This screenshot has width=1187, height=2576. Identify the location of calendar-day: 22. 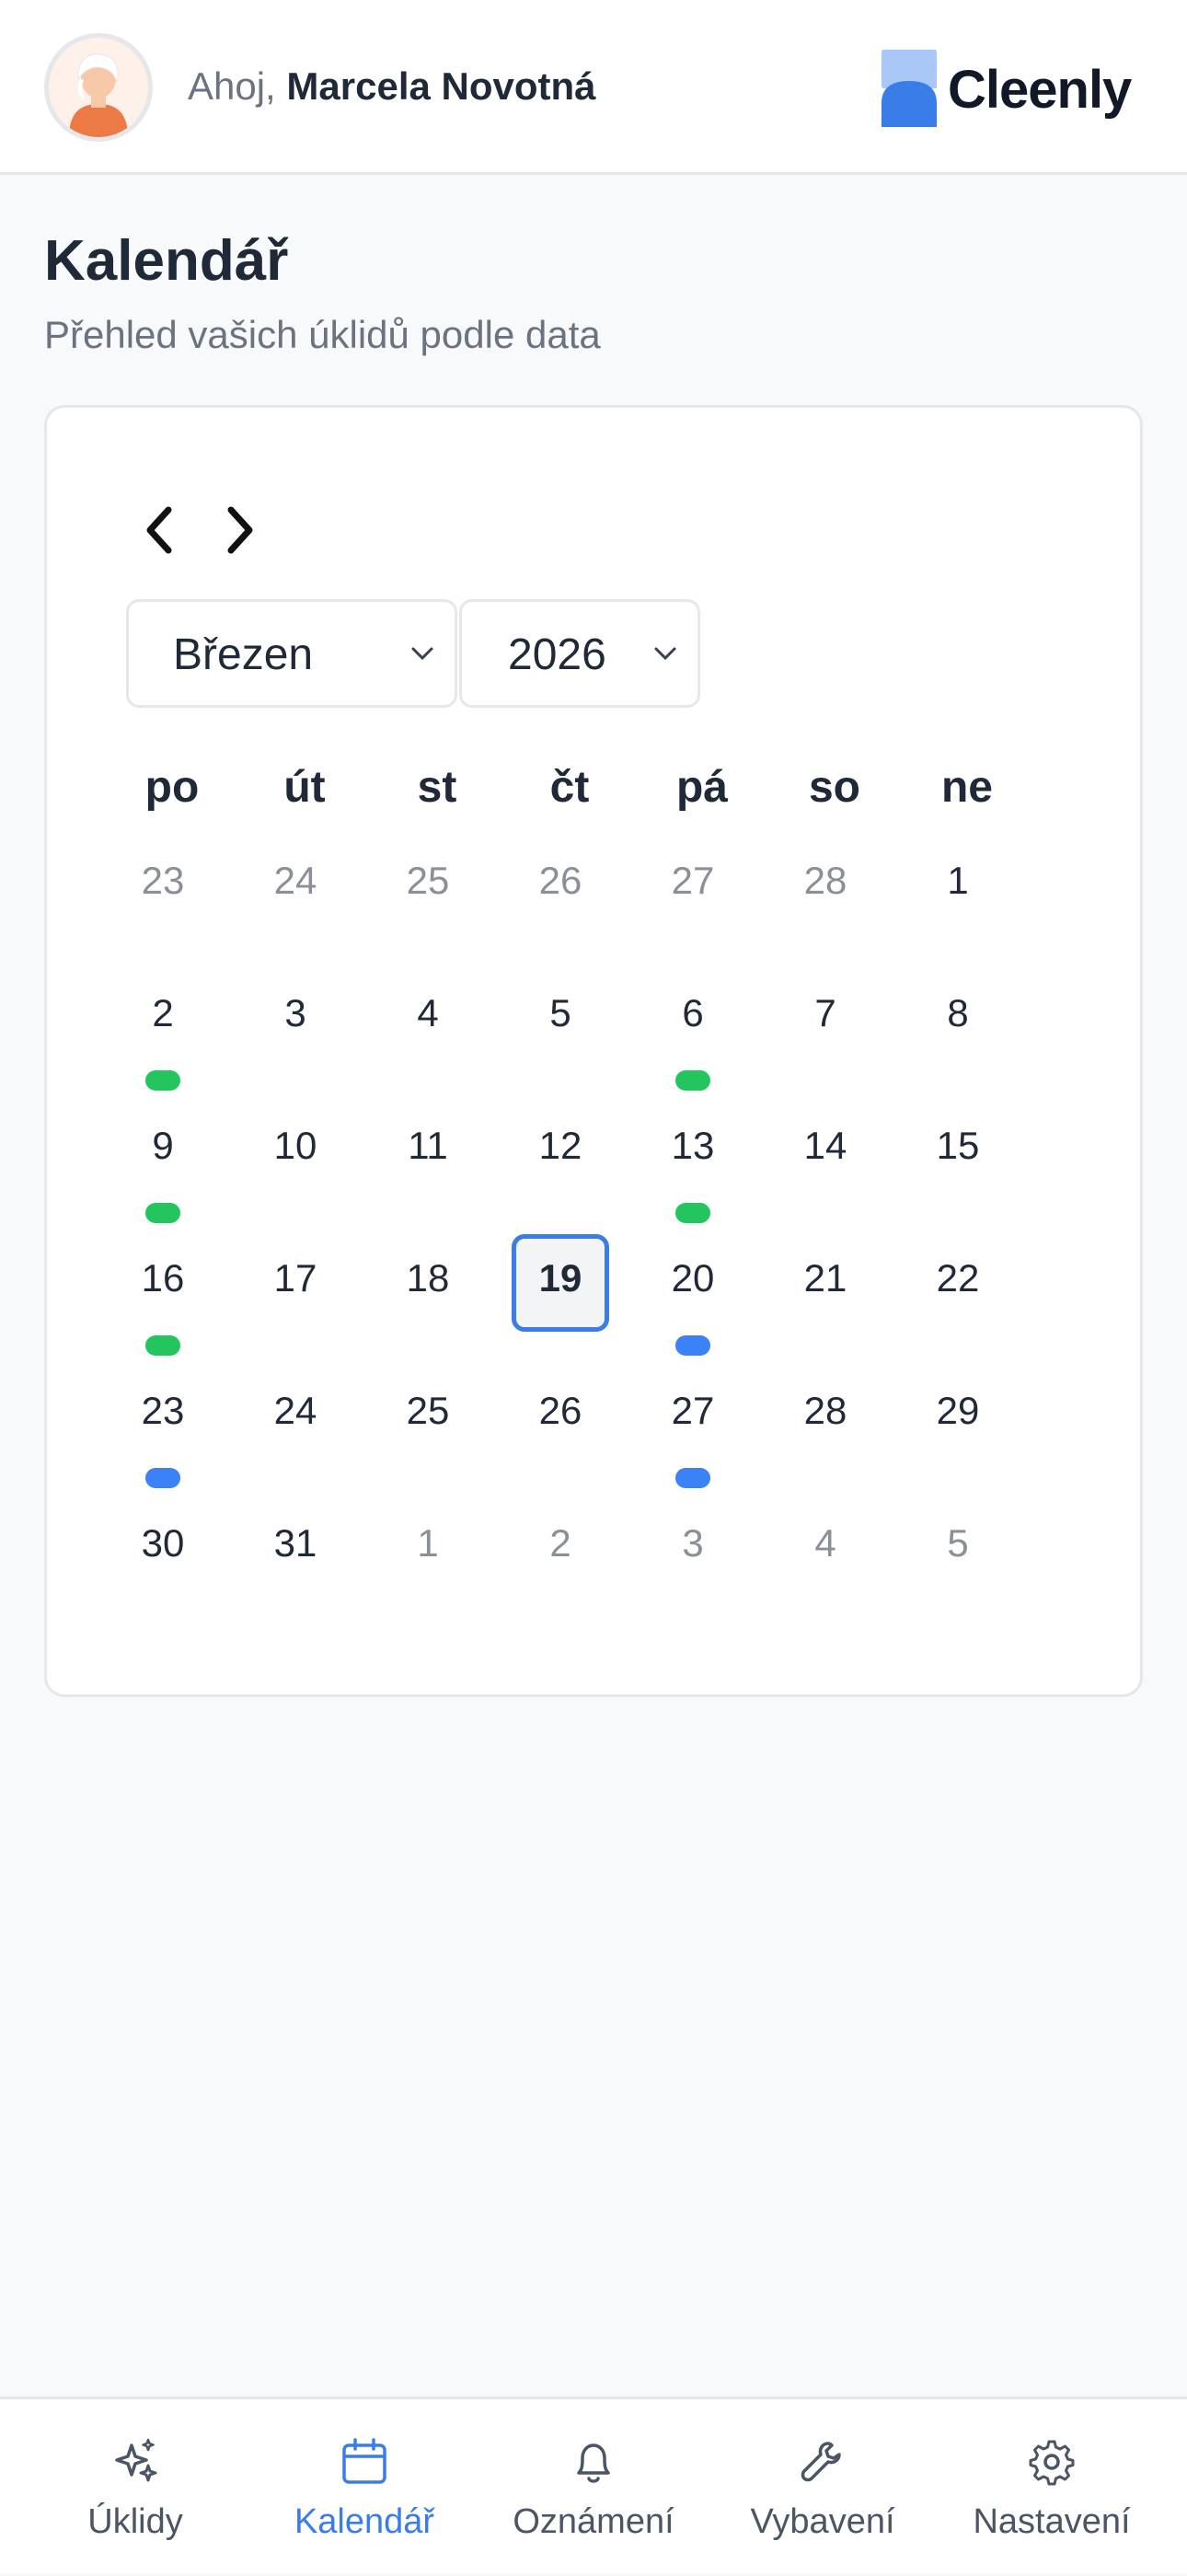
(958, 1304).